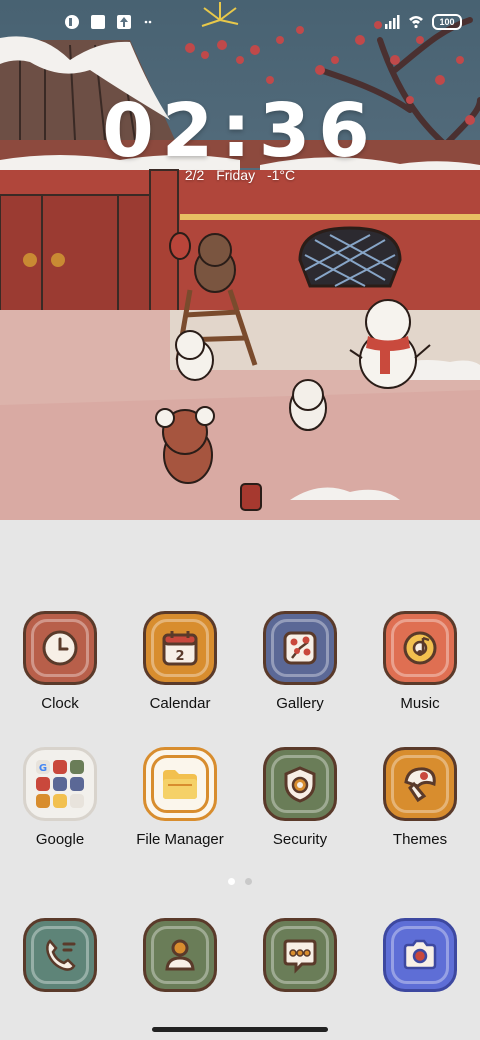  I want to click on app-label: File Manager, so click(180, 839).